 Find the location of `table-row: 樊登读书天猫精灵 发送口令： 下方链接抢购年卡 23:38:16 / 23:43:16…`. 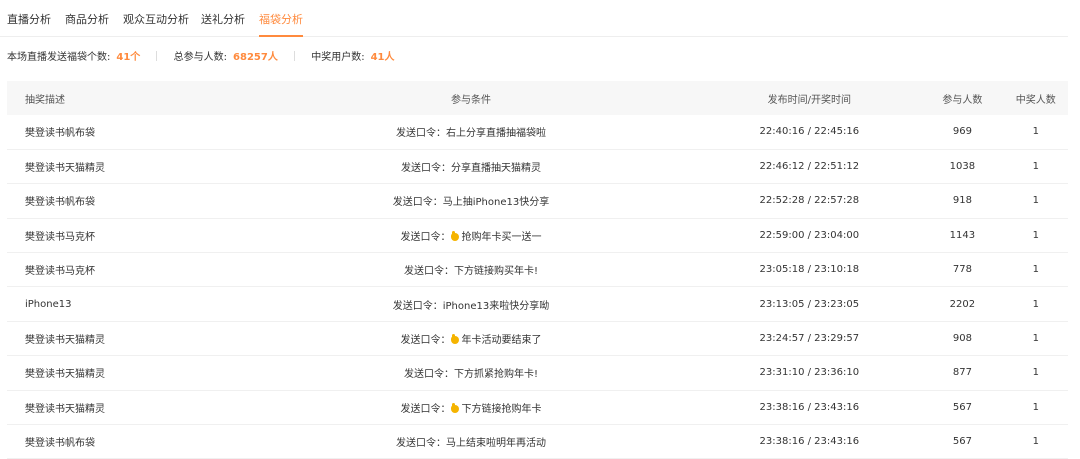

table-row: 樊登读书天猫精灵 发送口令： 下方链接抢购年卡 23:38:16 / 23:43:16… is located at coordinates (537, 407).